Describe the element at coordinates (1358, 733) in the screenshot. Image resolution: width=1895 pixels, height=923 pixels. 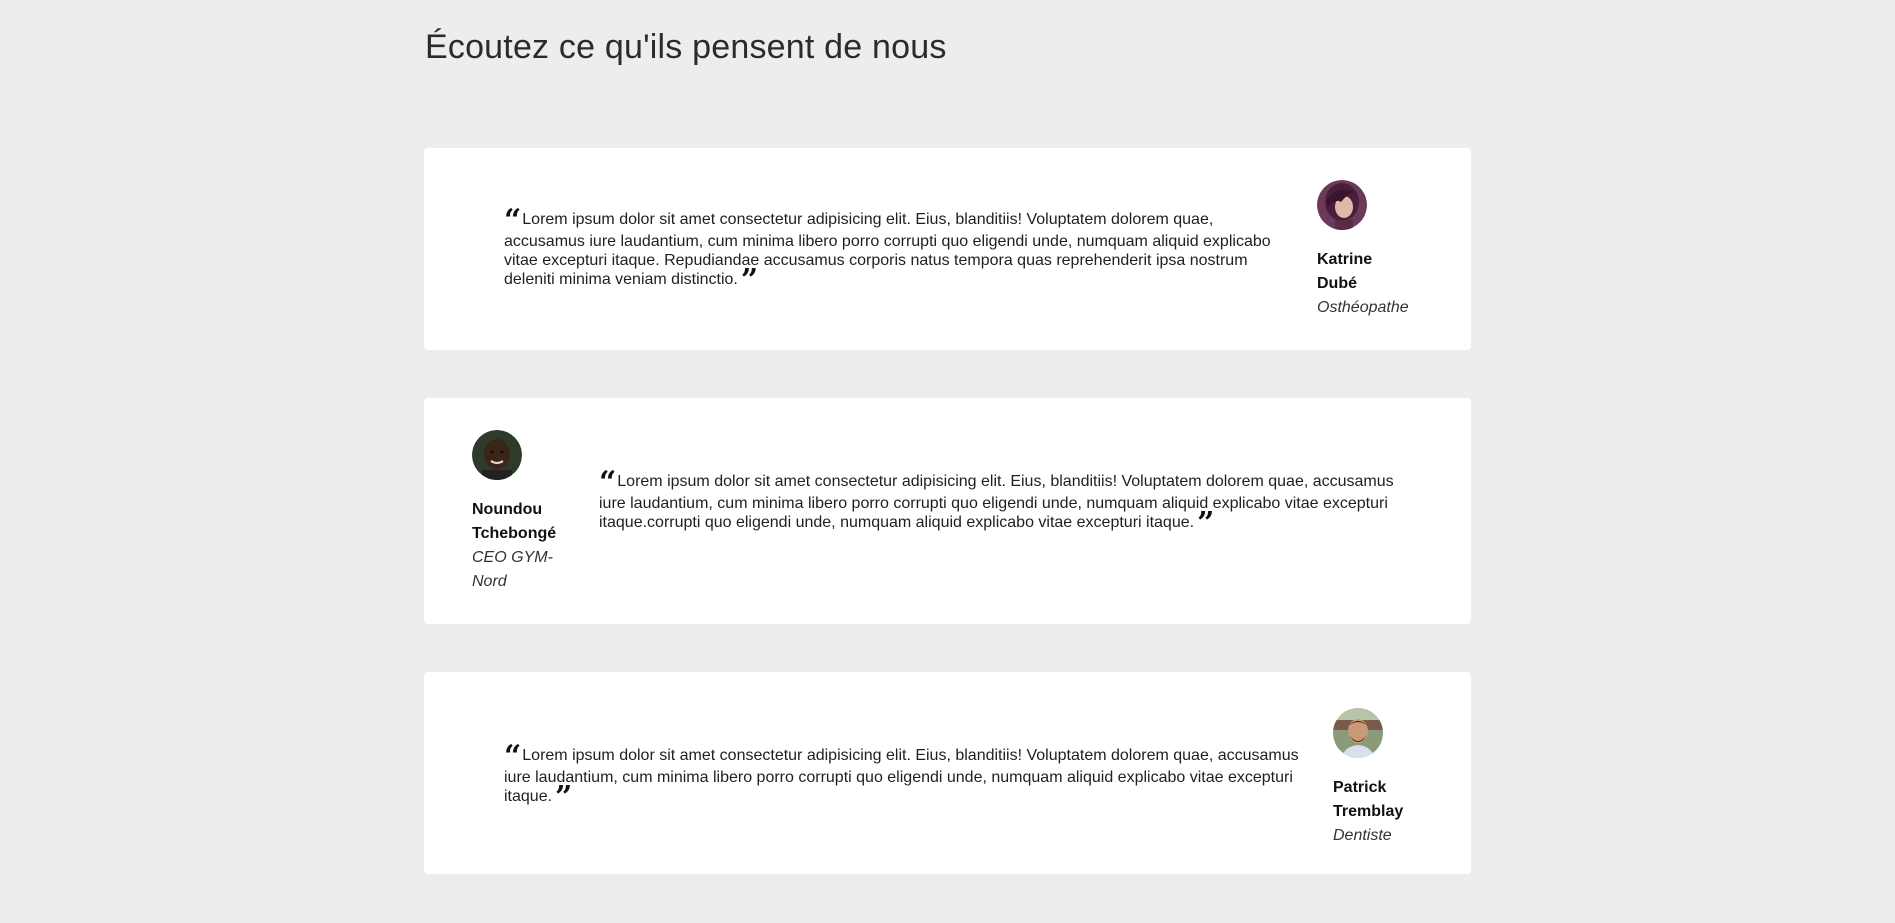
I see `man-outdoor-portrait-avatar` at that location.